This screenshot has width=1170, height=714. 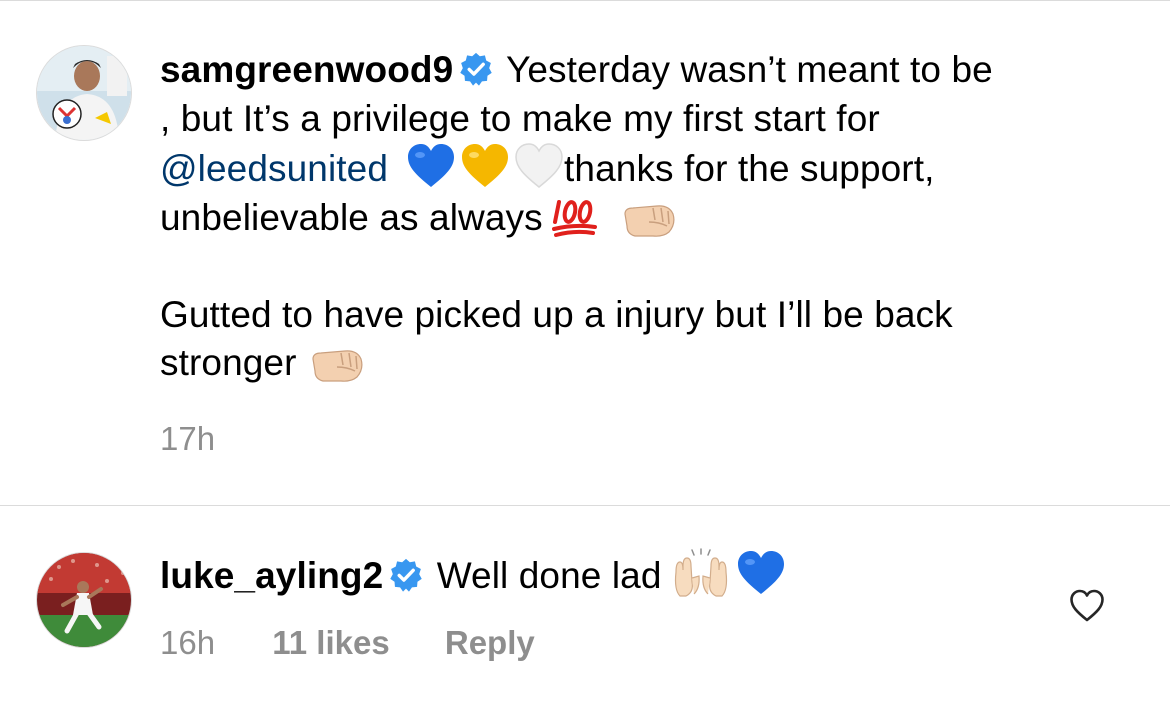 What do you see at coordinates (228, 362) in the screenshot?
I see `comment-line: stronger` at bounding box center [228, 362].